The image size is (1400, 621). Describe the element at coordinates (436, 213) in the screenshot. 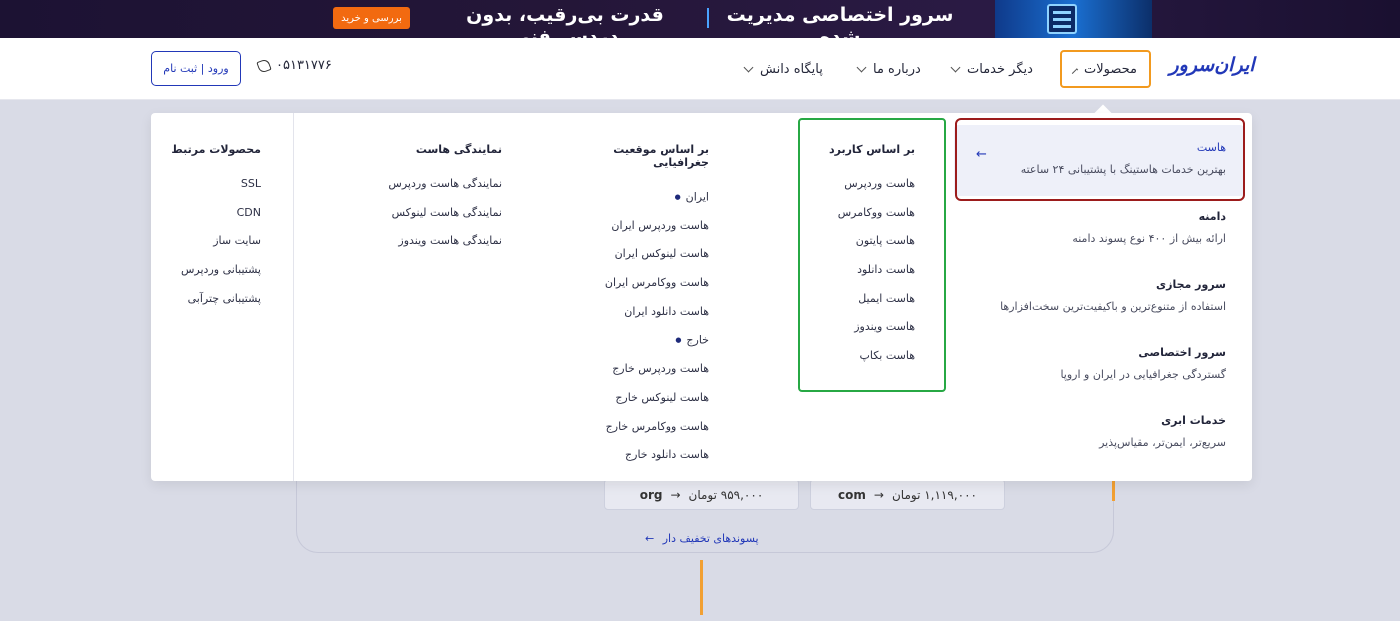

I see `menu-link: نمایندگی هاست لینوکس` at that location.